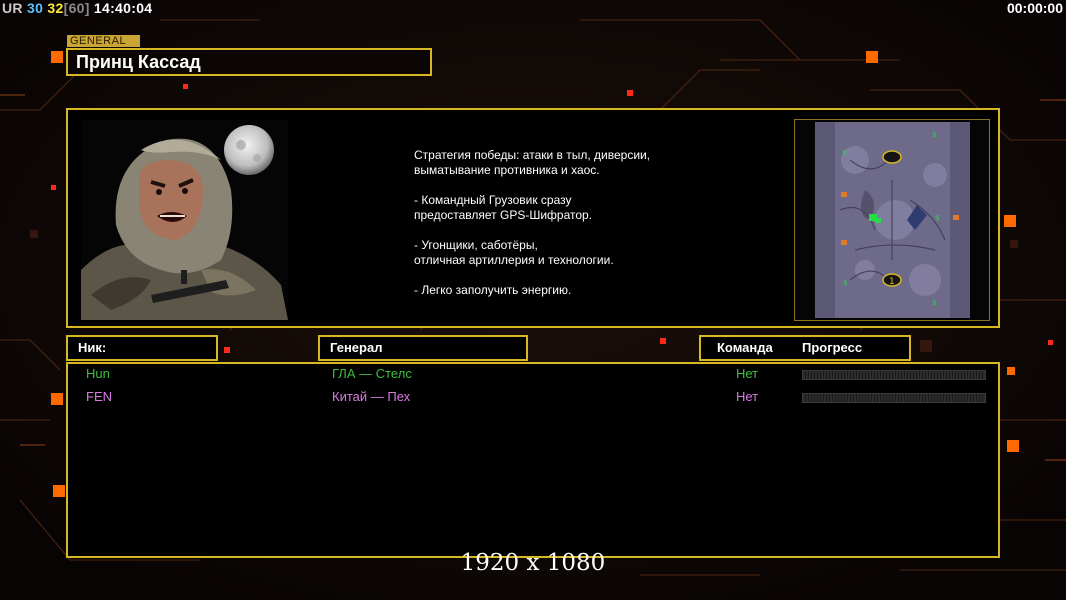  Describe the element at coordinates (103, 41) in the screenshot. I see `general-tag: GENERAL` at that location.